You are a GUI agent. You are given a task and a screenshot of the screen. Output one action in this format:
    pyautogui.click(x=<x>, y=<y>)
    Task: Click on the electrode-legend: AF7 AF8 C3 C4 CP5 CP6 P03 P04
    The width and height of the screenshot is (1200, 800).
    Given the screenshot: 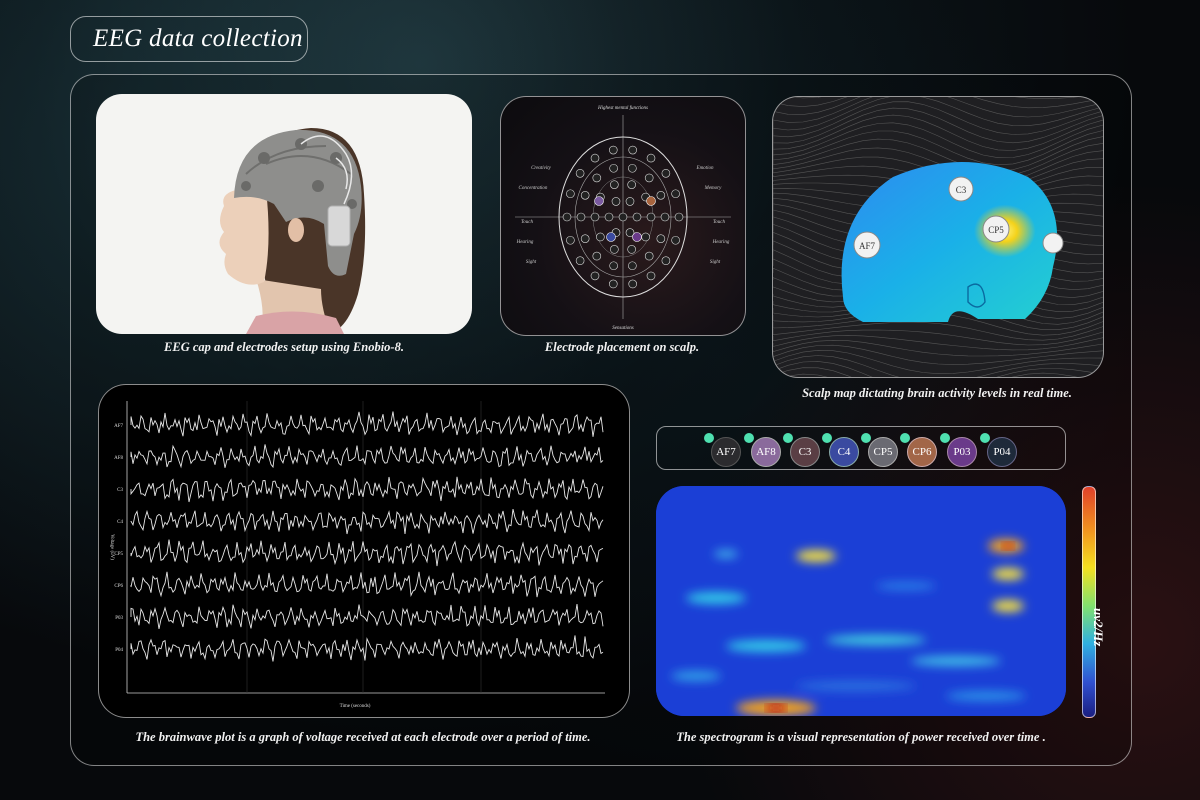 What is the action you would take?
    pyautogui.click(x=861, y=448)
    